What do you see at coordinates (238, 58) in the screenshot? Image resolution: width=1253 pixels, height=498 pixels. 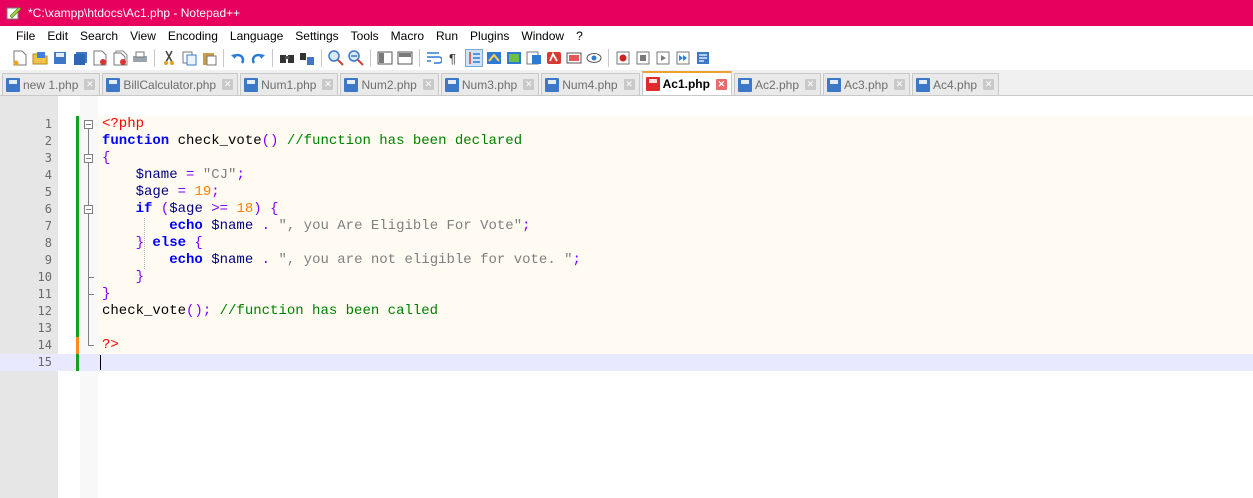 I see `undo-icon` at bounding box center [238, 58].